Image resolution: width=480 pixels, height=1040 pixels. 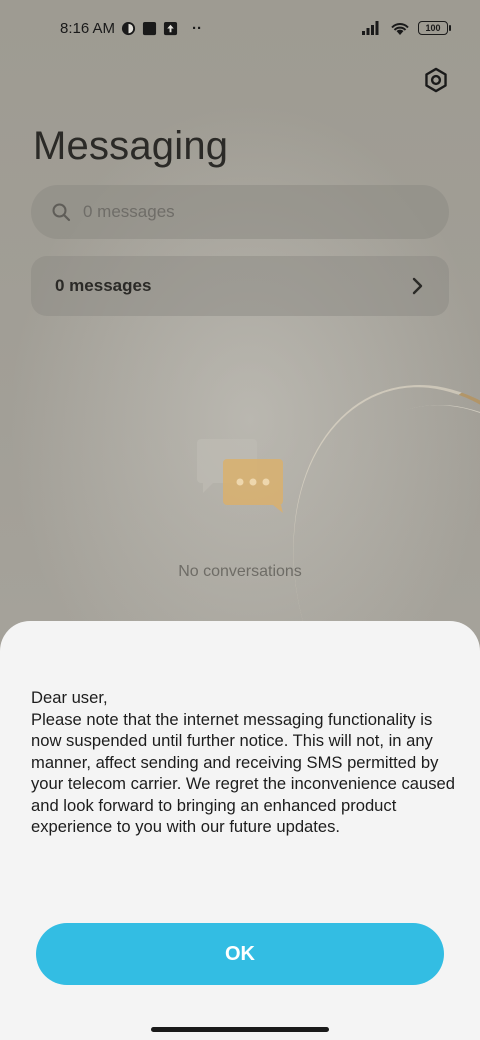 I want to click on search-input: 0 messages, so click(x=240, y=212).